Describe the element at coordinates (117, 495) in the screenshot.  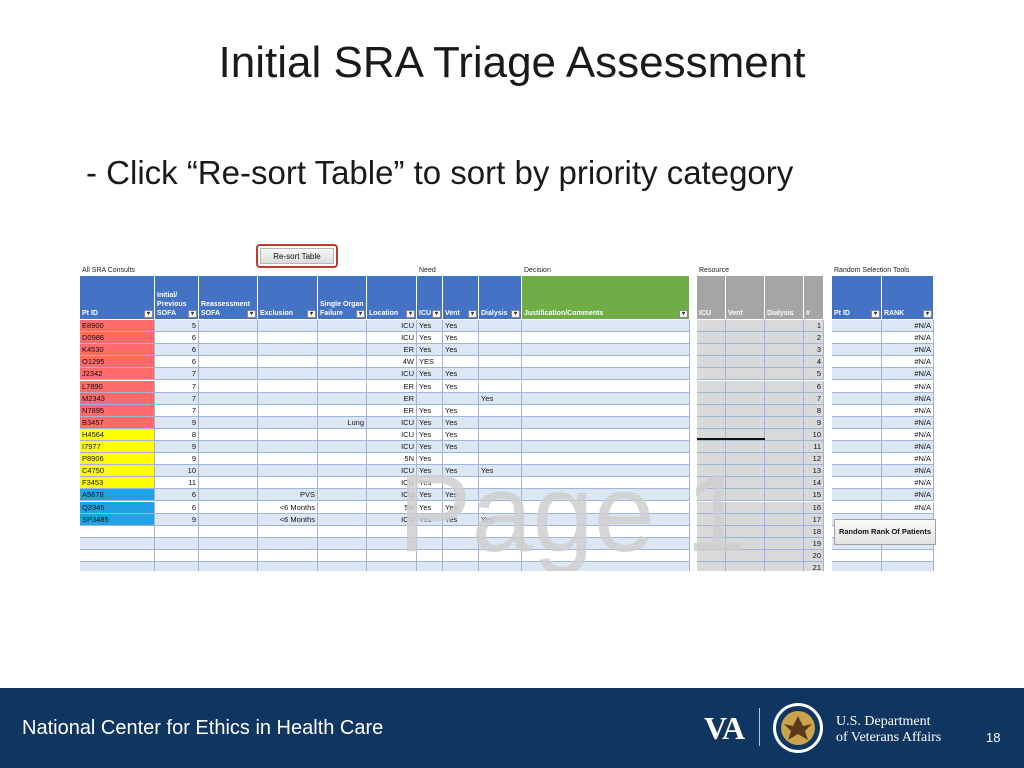
I see `table-cell-pt-id: A5678` at that location.